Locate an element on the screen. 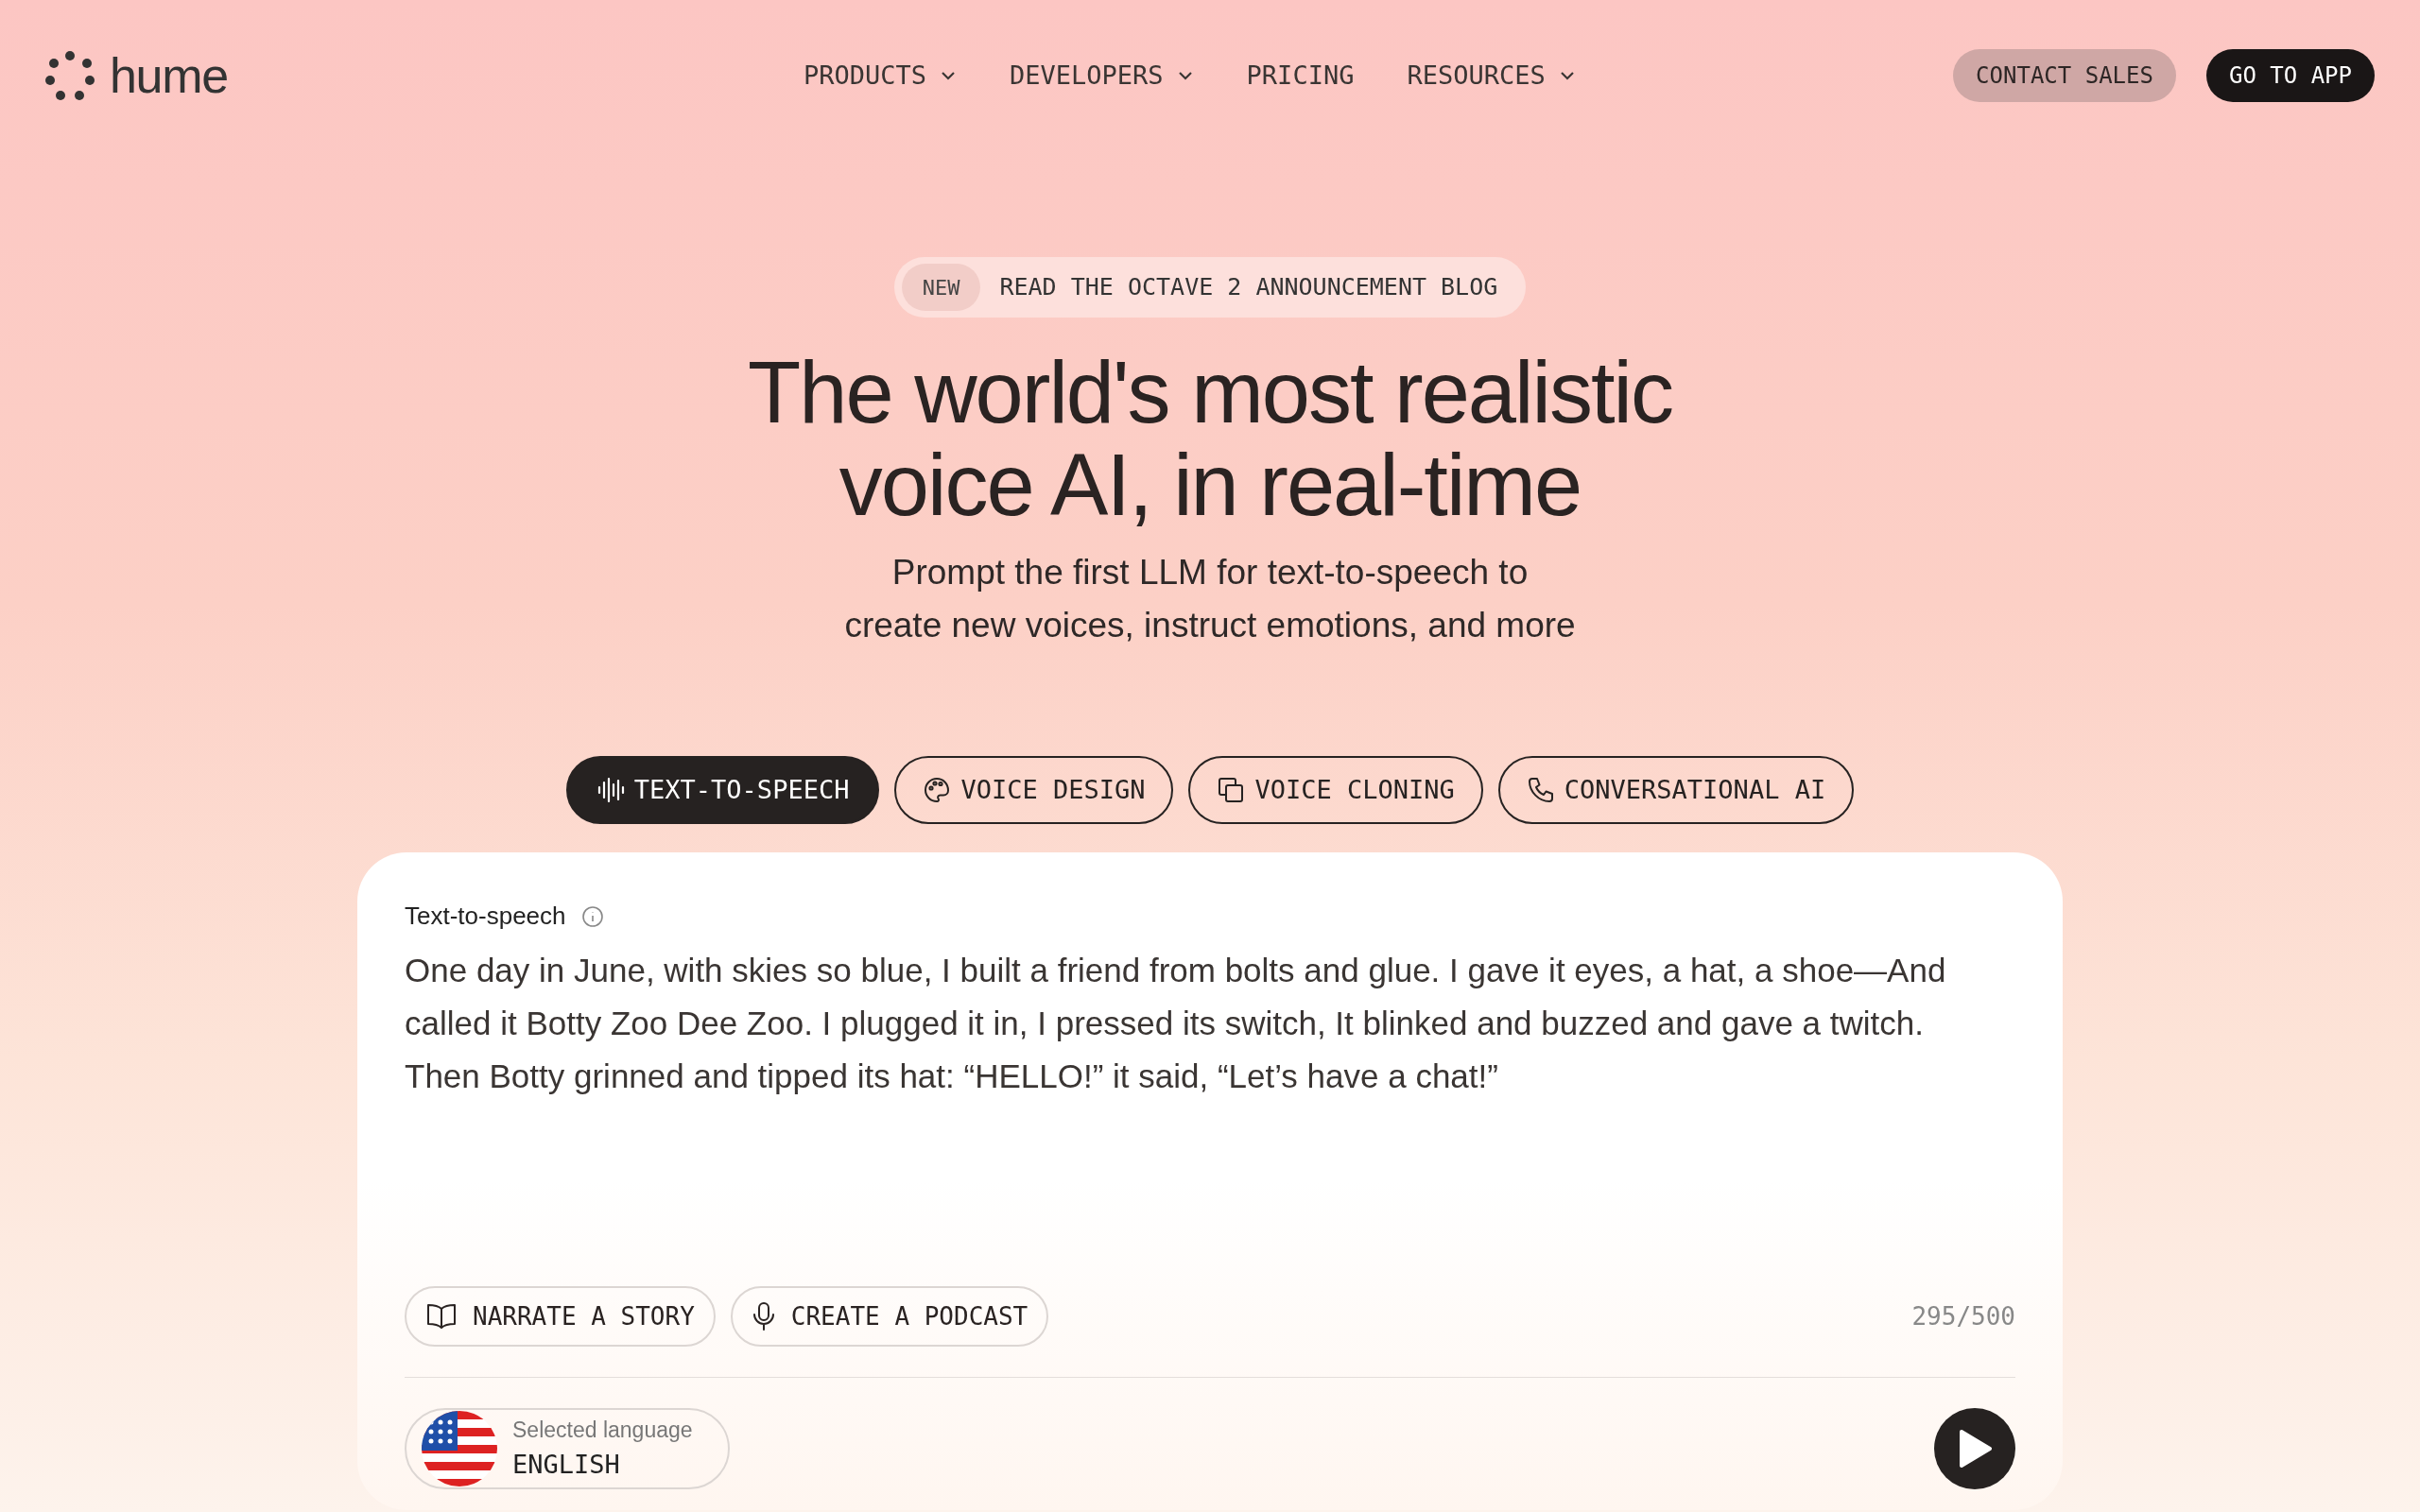 The image size is (2420, 1512). logo-text: hume is located at coordinates (169, 75).